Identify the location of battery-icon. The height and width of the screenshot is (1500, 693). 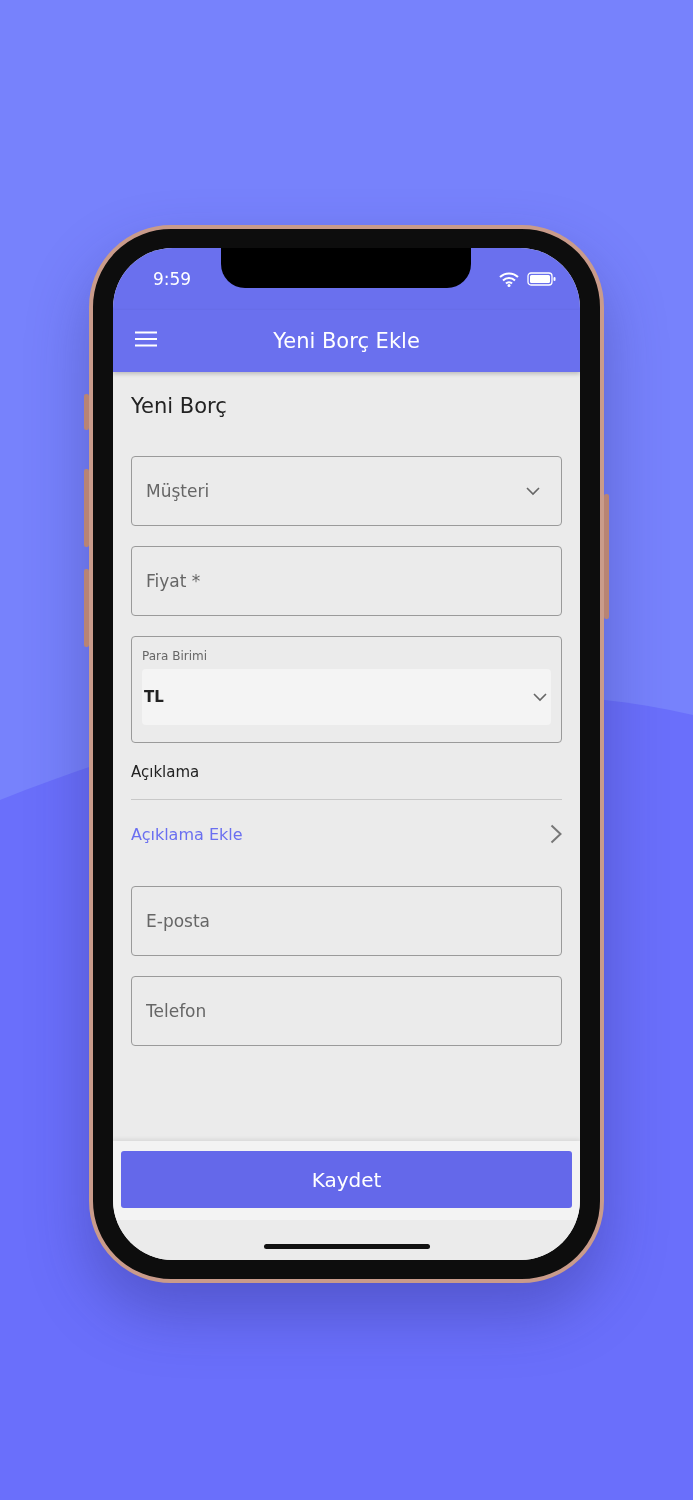
(541, 279).